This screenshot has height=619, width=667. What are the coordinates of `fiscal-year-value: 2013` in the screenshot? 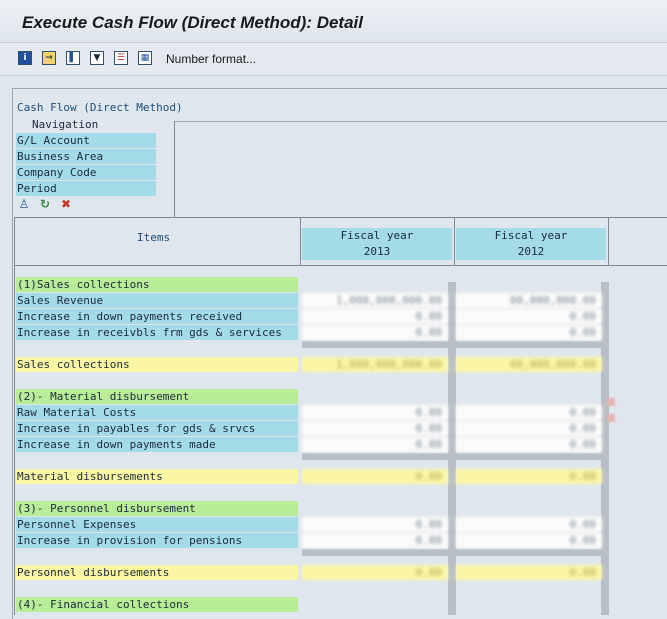 It's located at (377, 251).